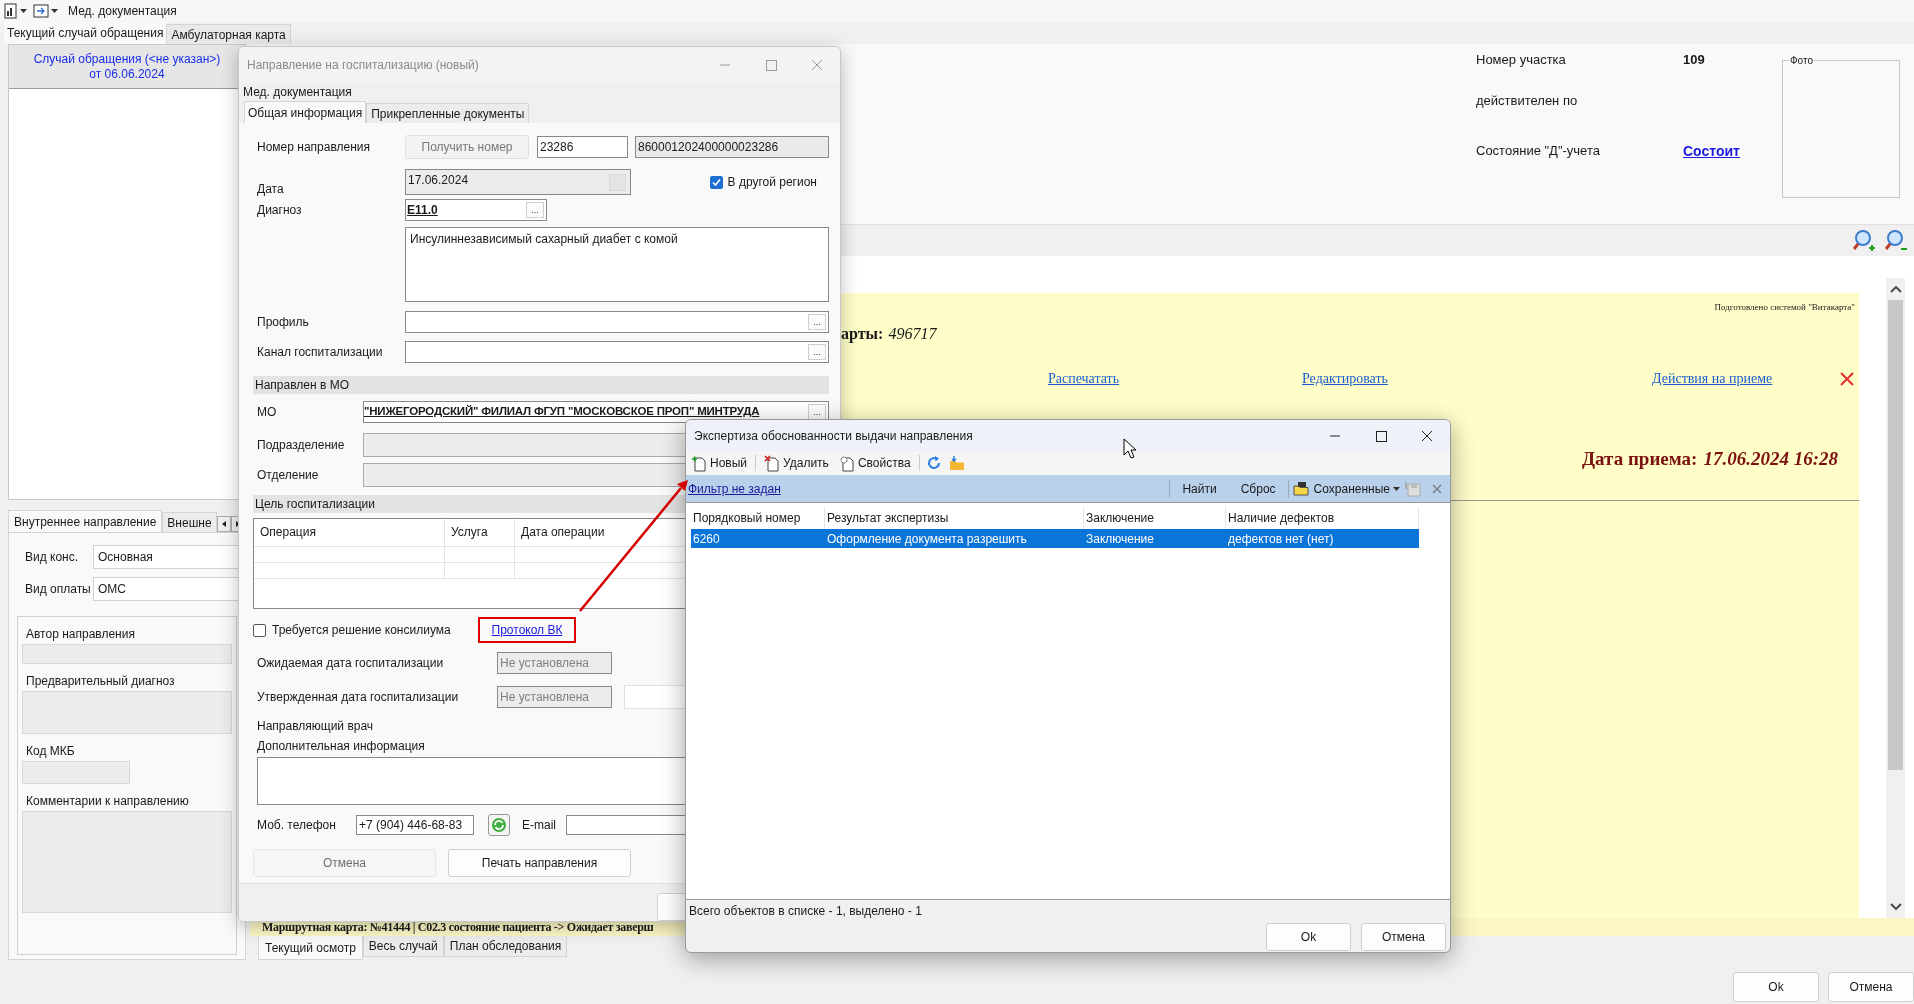  Describe the element at coordinates (846, 463) in the screenshot. I see `gear-document-icon` at that location.